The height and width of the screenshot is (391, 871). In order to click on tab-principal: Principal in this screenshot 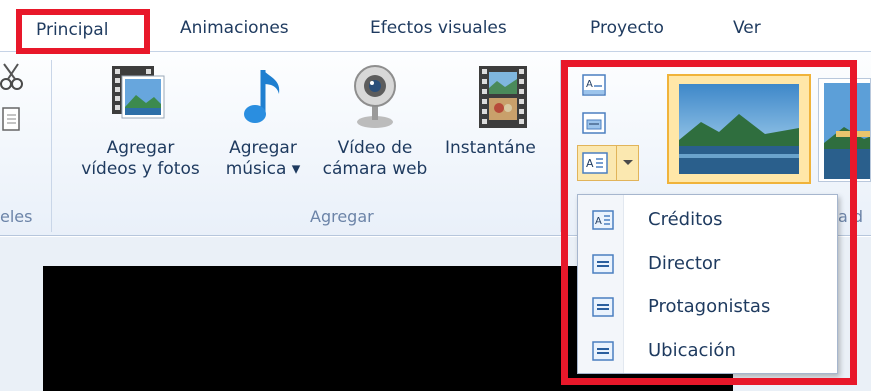, I will do `click(83, 31)`.